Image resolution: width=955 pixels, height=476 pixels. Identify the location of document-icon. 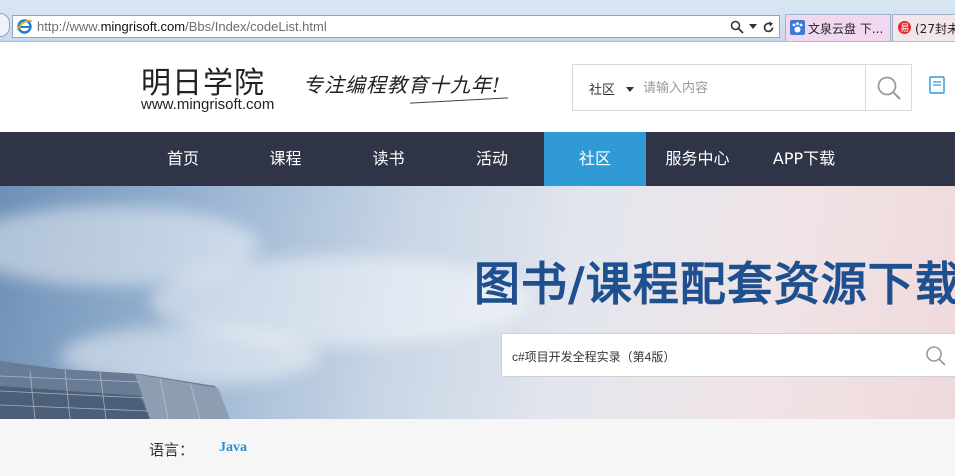
(937, 85).